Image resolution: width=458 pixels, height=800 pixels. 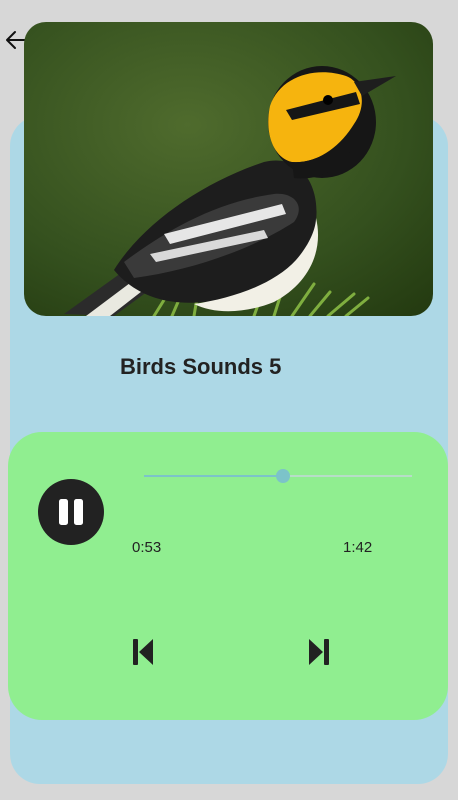 I want to click on current-time: 0:53, so click(x=147, y=547).